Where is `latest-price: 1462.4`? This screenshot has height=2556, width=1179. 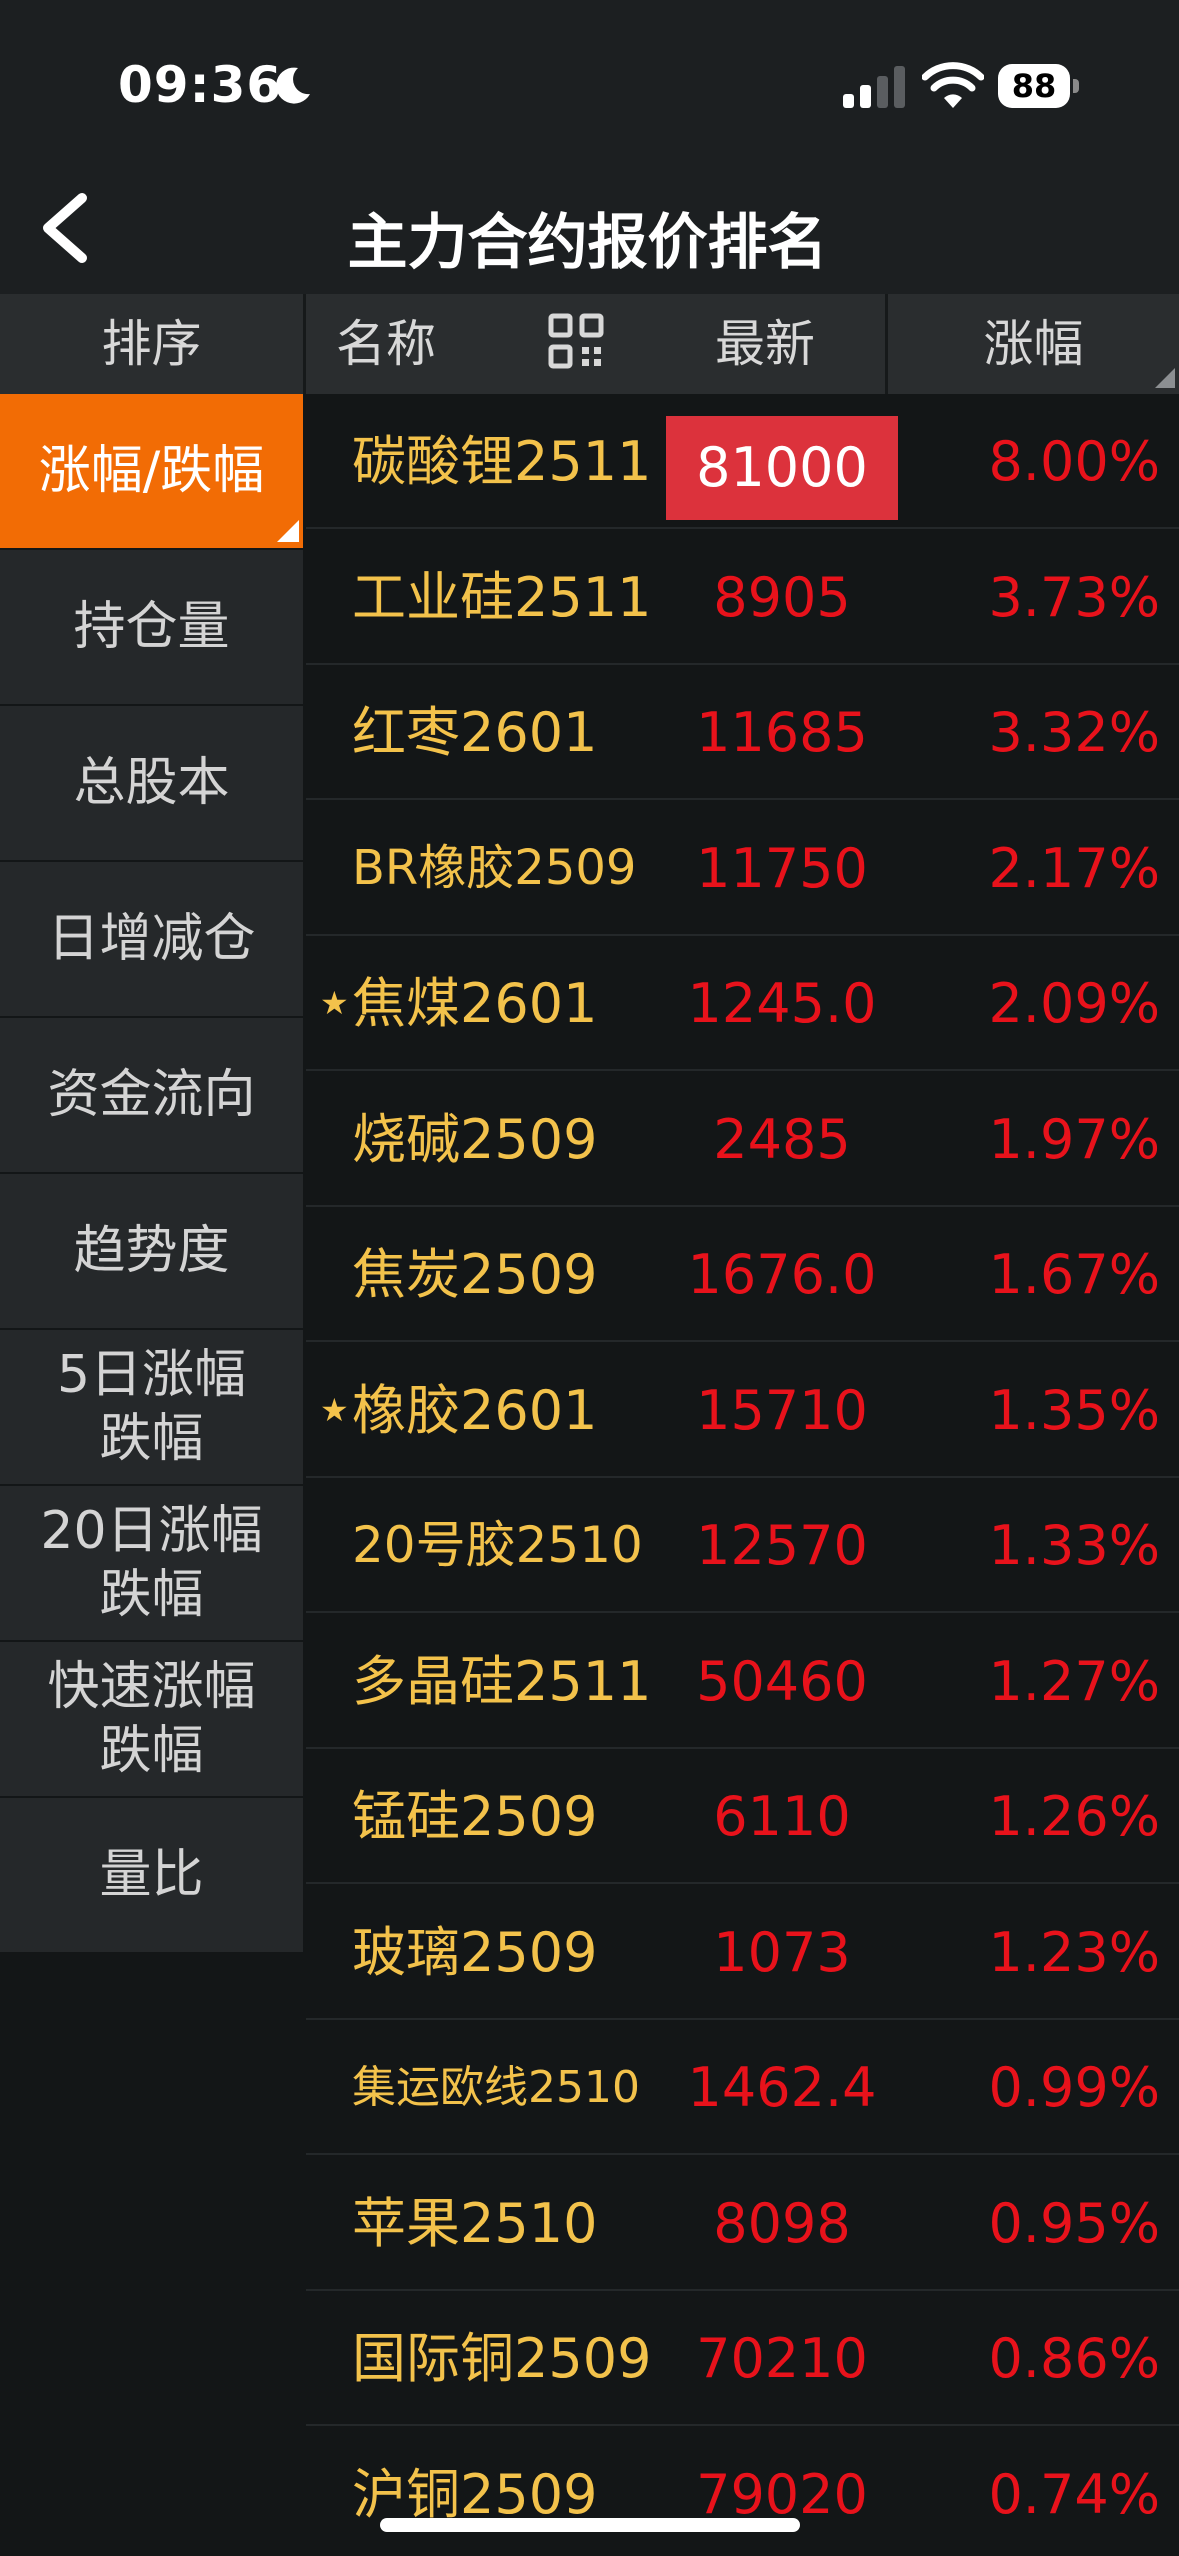
latest-price: 1462.4 is located at coordinates (782, 2087).